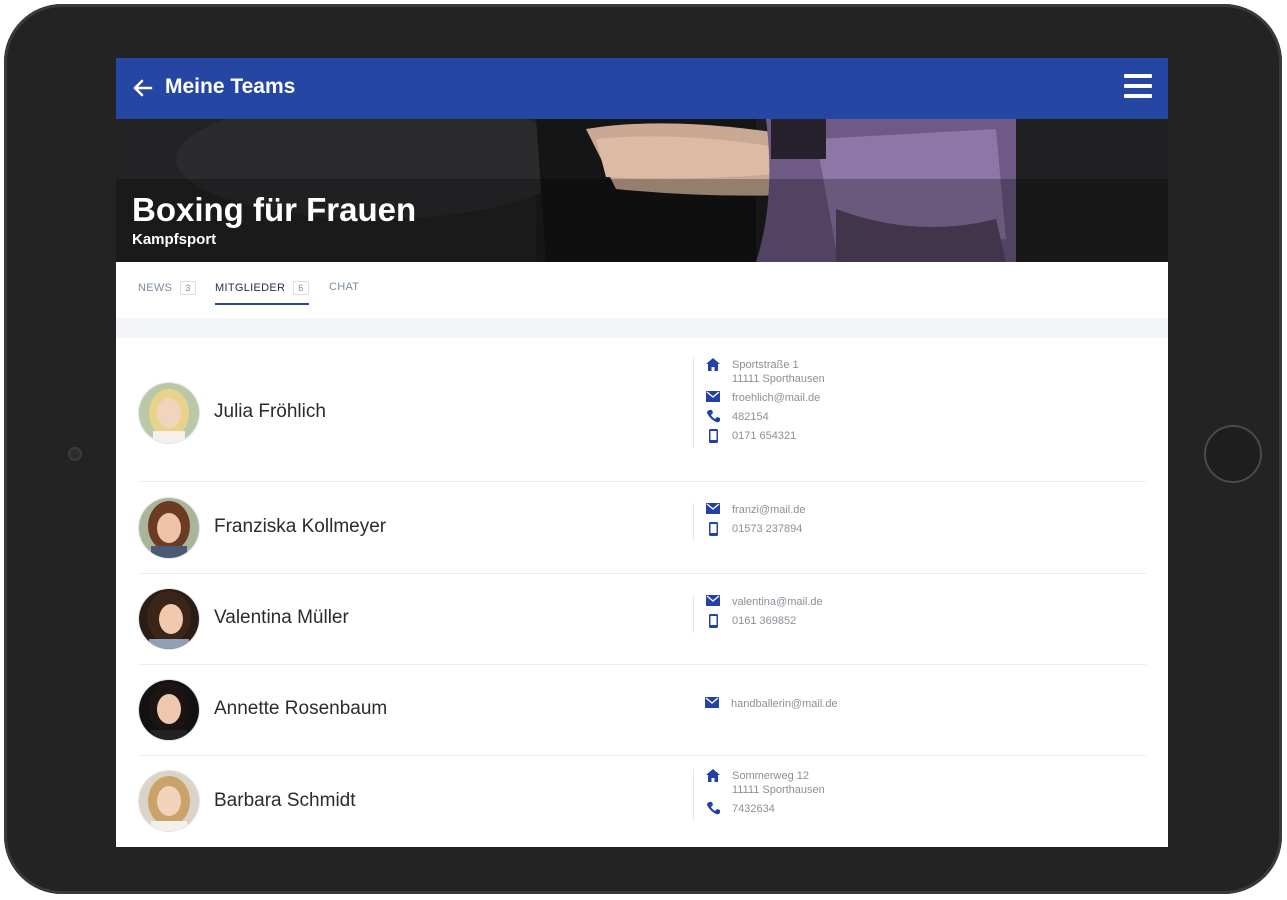  Describe the element at coordinates (777, 602) in the screenshot. I see `email-link: valentina@mail.de` at that location.